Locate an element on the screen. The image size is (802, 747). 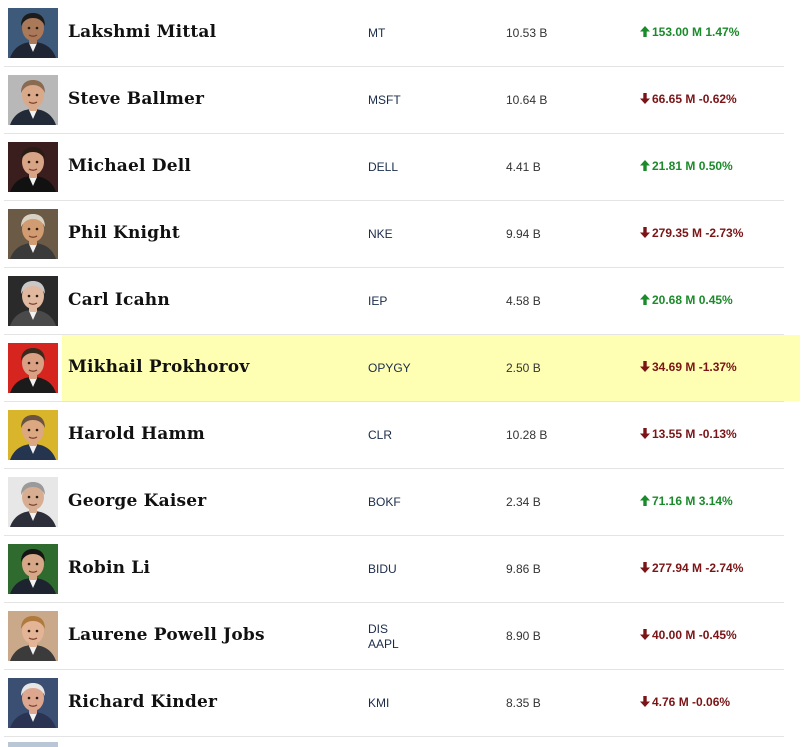
person-name: Laurene Powell Jobs is located at coordinates (166, 635).